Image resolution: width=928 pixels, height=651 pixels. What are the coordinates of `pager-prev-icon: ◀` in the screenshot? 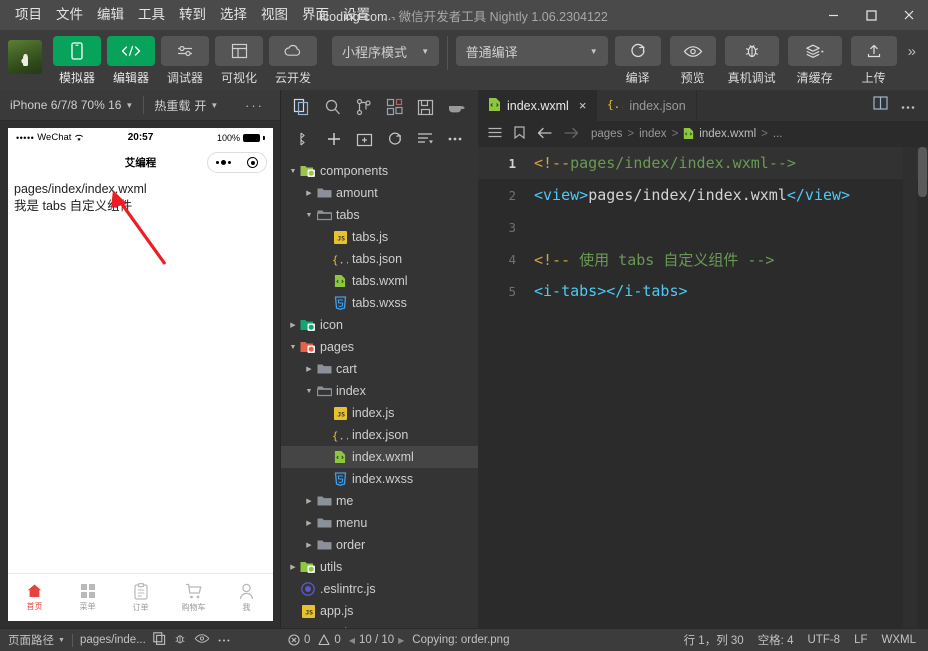 It's located at (352, 640).